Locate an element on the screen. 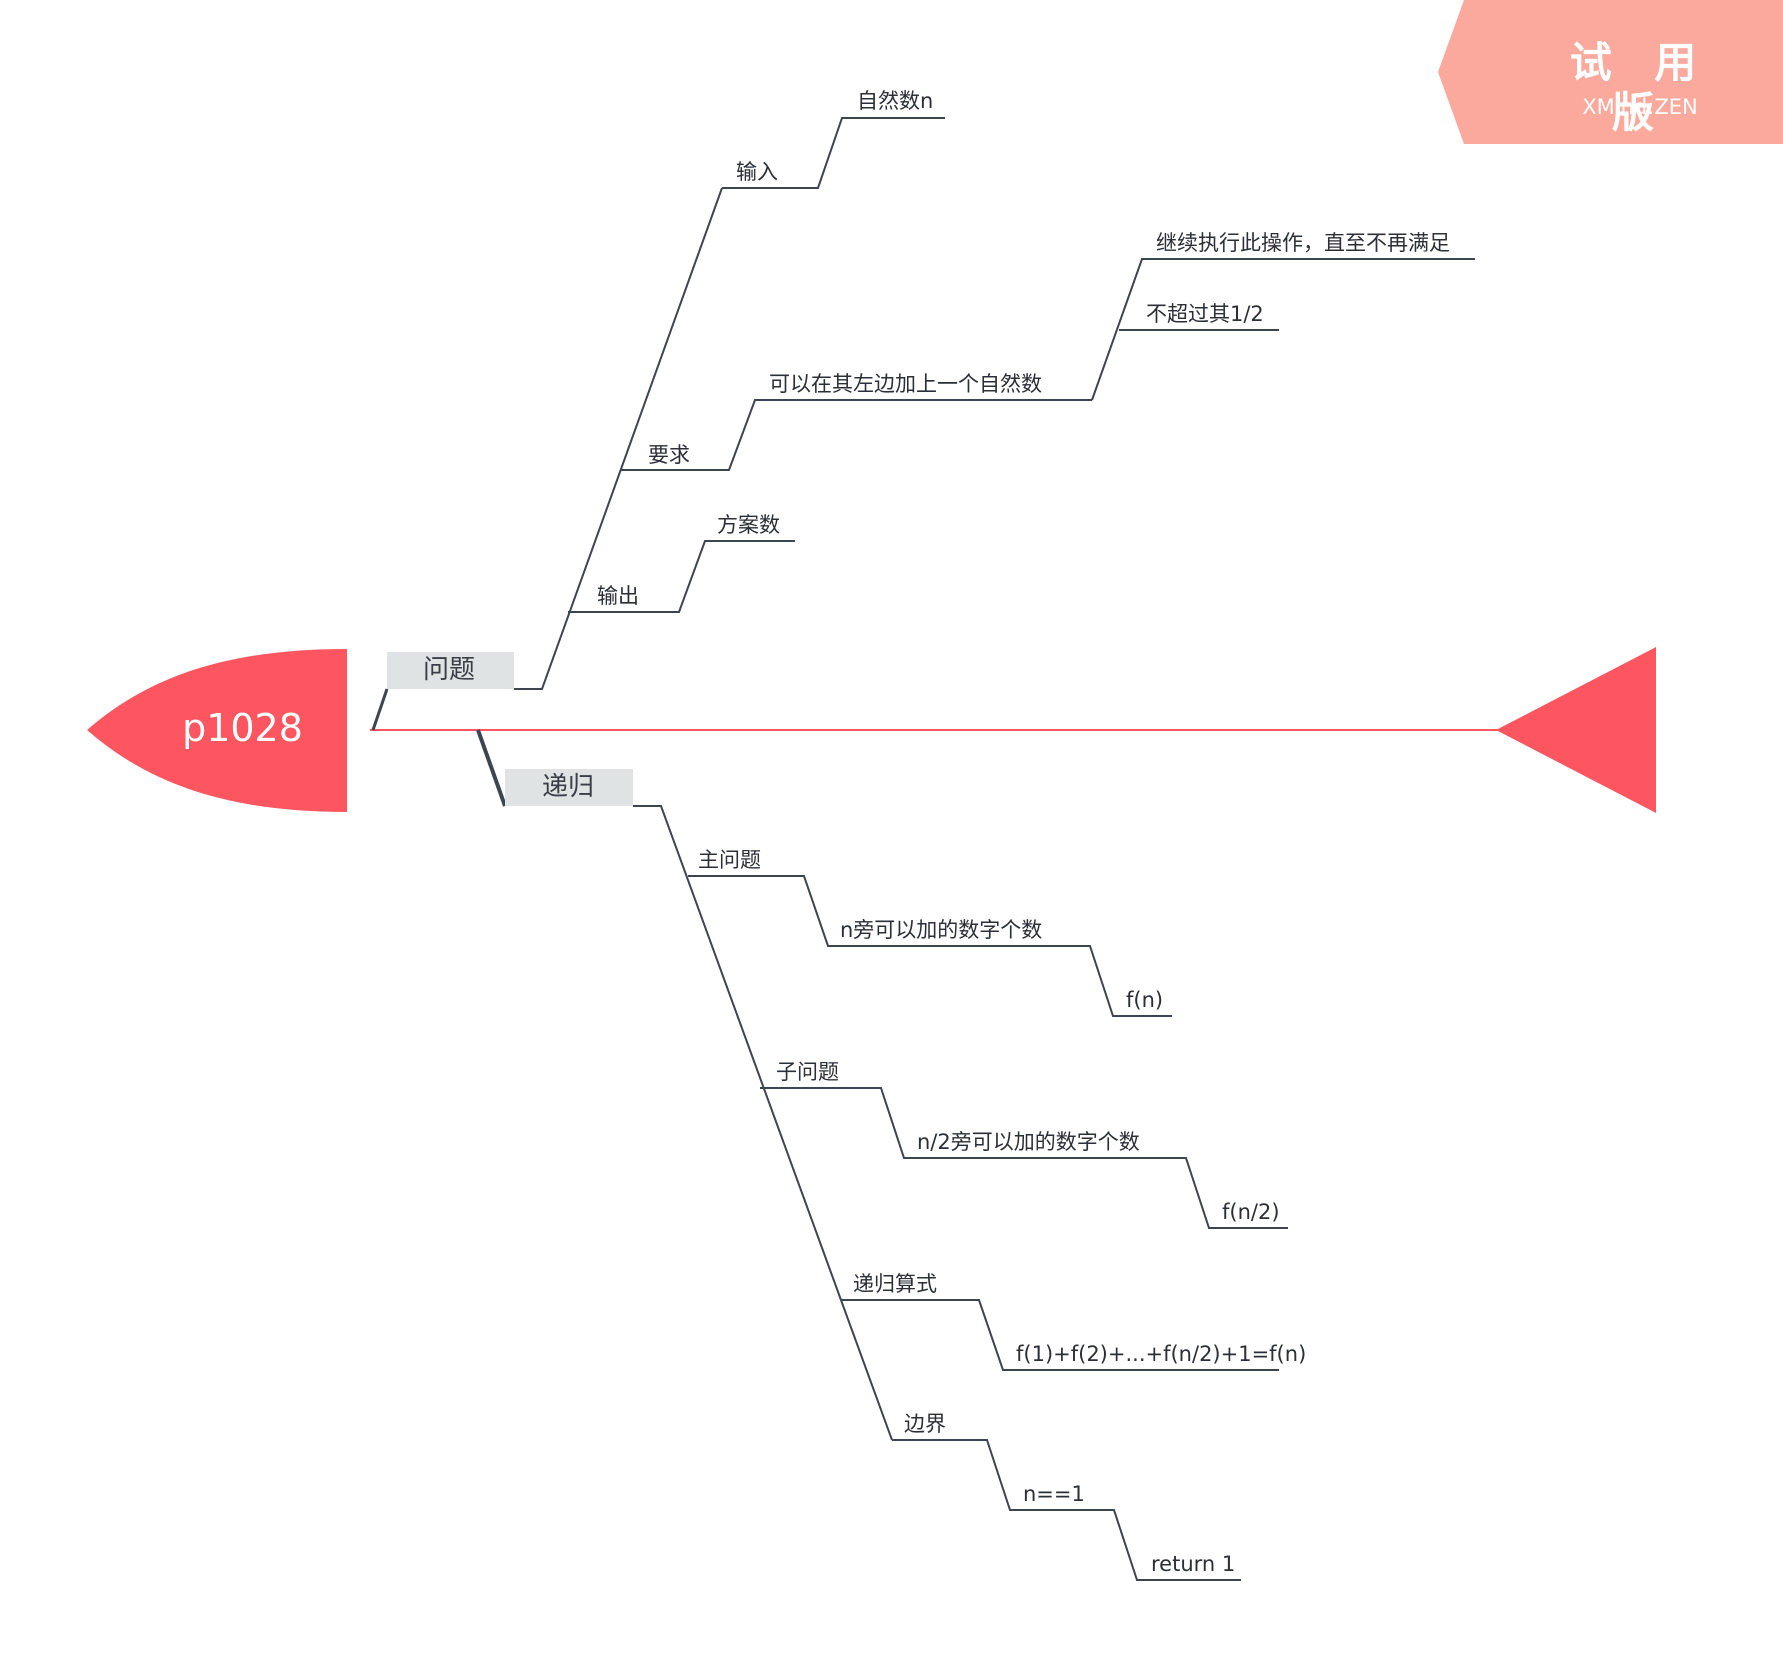 The width and height of the screenshot is (1783, 1671). fish-tail-shape is located at coordinates (1576, 730).